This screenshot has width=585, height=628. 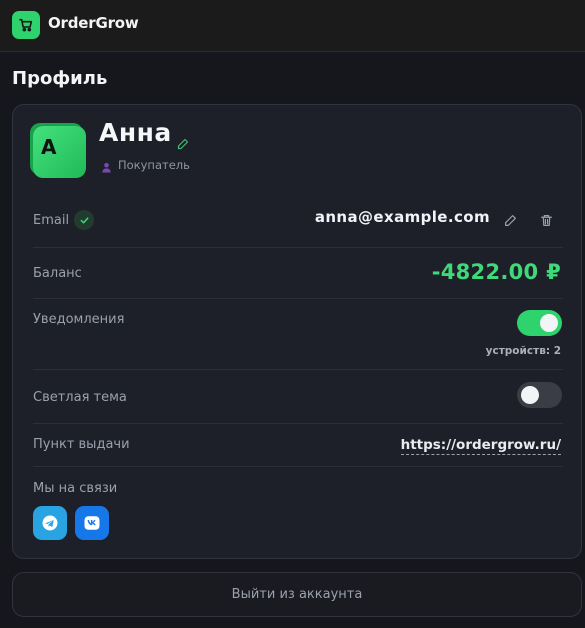 I want to click on edit-email-icon, so click(x=510, y=220).